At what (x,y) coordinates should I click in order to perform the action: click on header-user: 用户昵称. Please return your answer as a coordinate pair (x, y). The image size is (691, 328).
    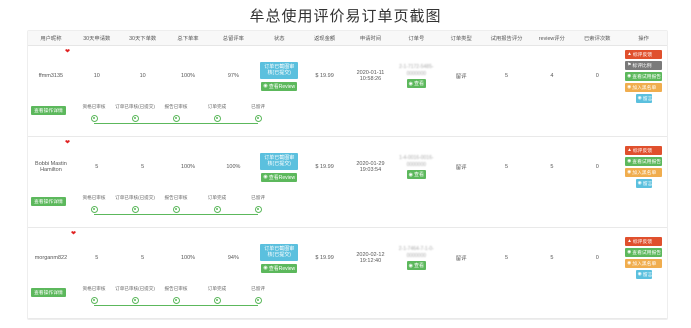
    Looking at the image, I should click on (51, 39).